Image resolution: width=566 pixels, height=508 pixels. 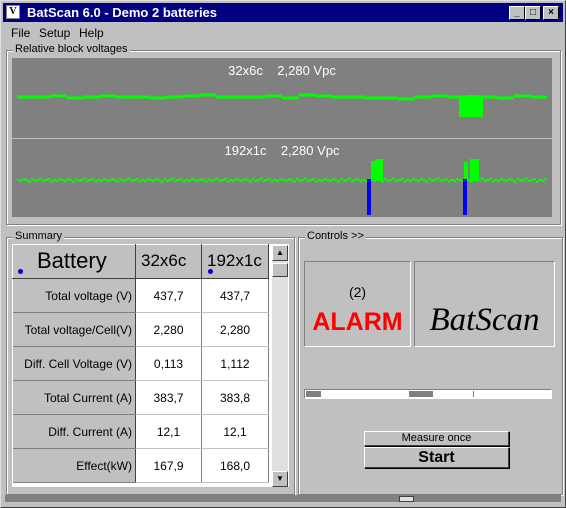 I want to click on title-bar: V BatScan 6.0 - Demo 2 batteries _ □ ×, so click(x=283, y=12).